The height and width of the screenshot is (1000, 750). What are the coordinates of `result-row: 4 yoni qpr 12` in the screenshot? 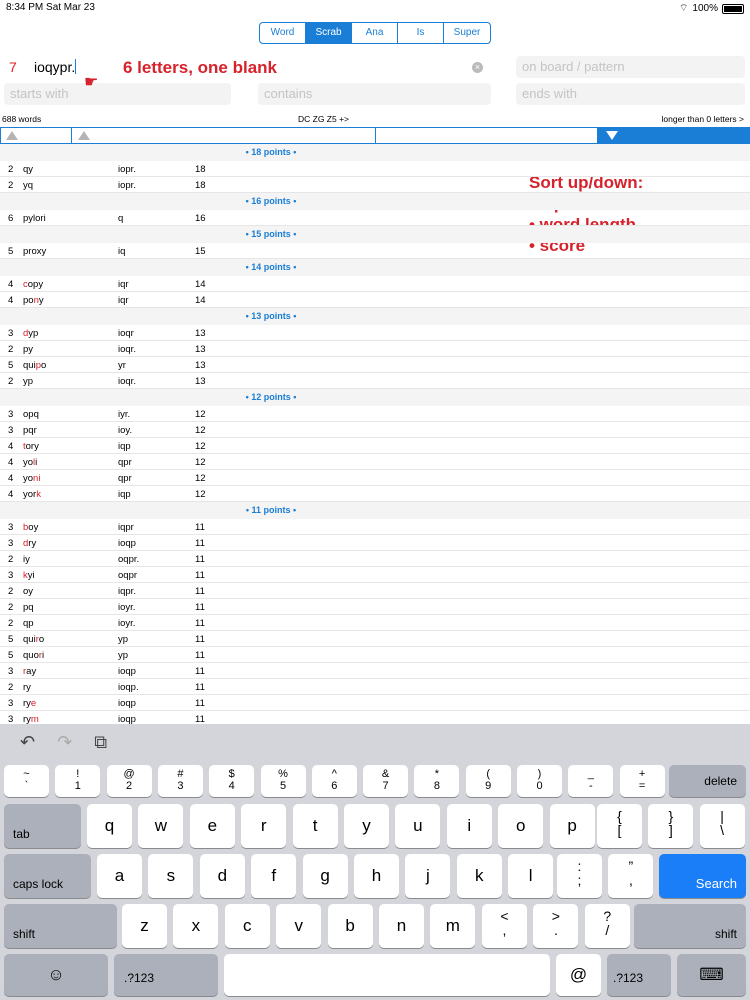 It's located at (375, 478).